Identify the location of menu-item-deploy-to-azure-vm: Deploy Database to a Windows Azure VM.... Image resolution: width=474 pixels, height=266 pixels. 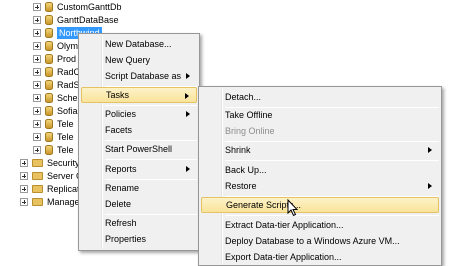
(320, 241).